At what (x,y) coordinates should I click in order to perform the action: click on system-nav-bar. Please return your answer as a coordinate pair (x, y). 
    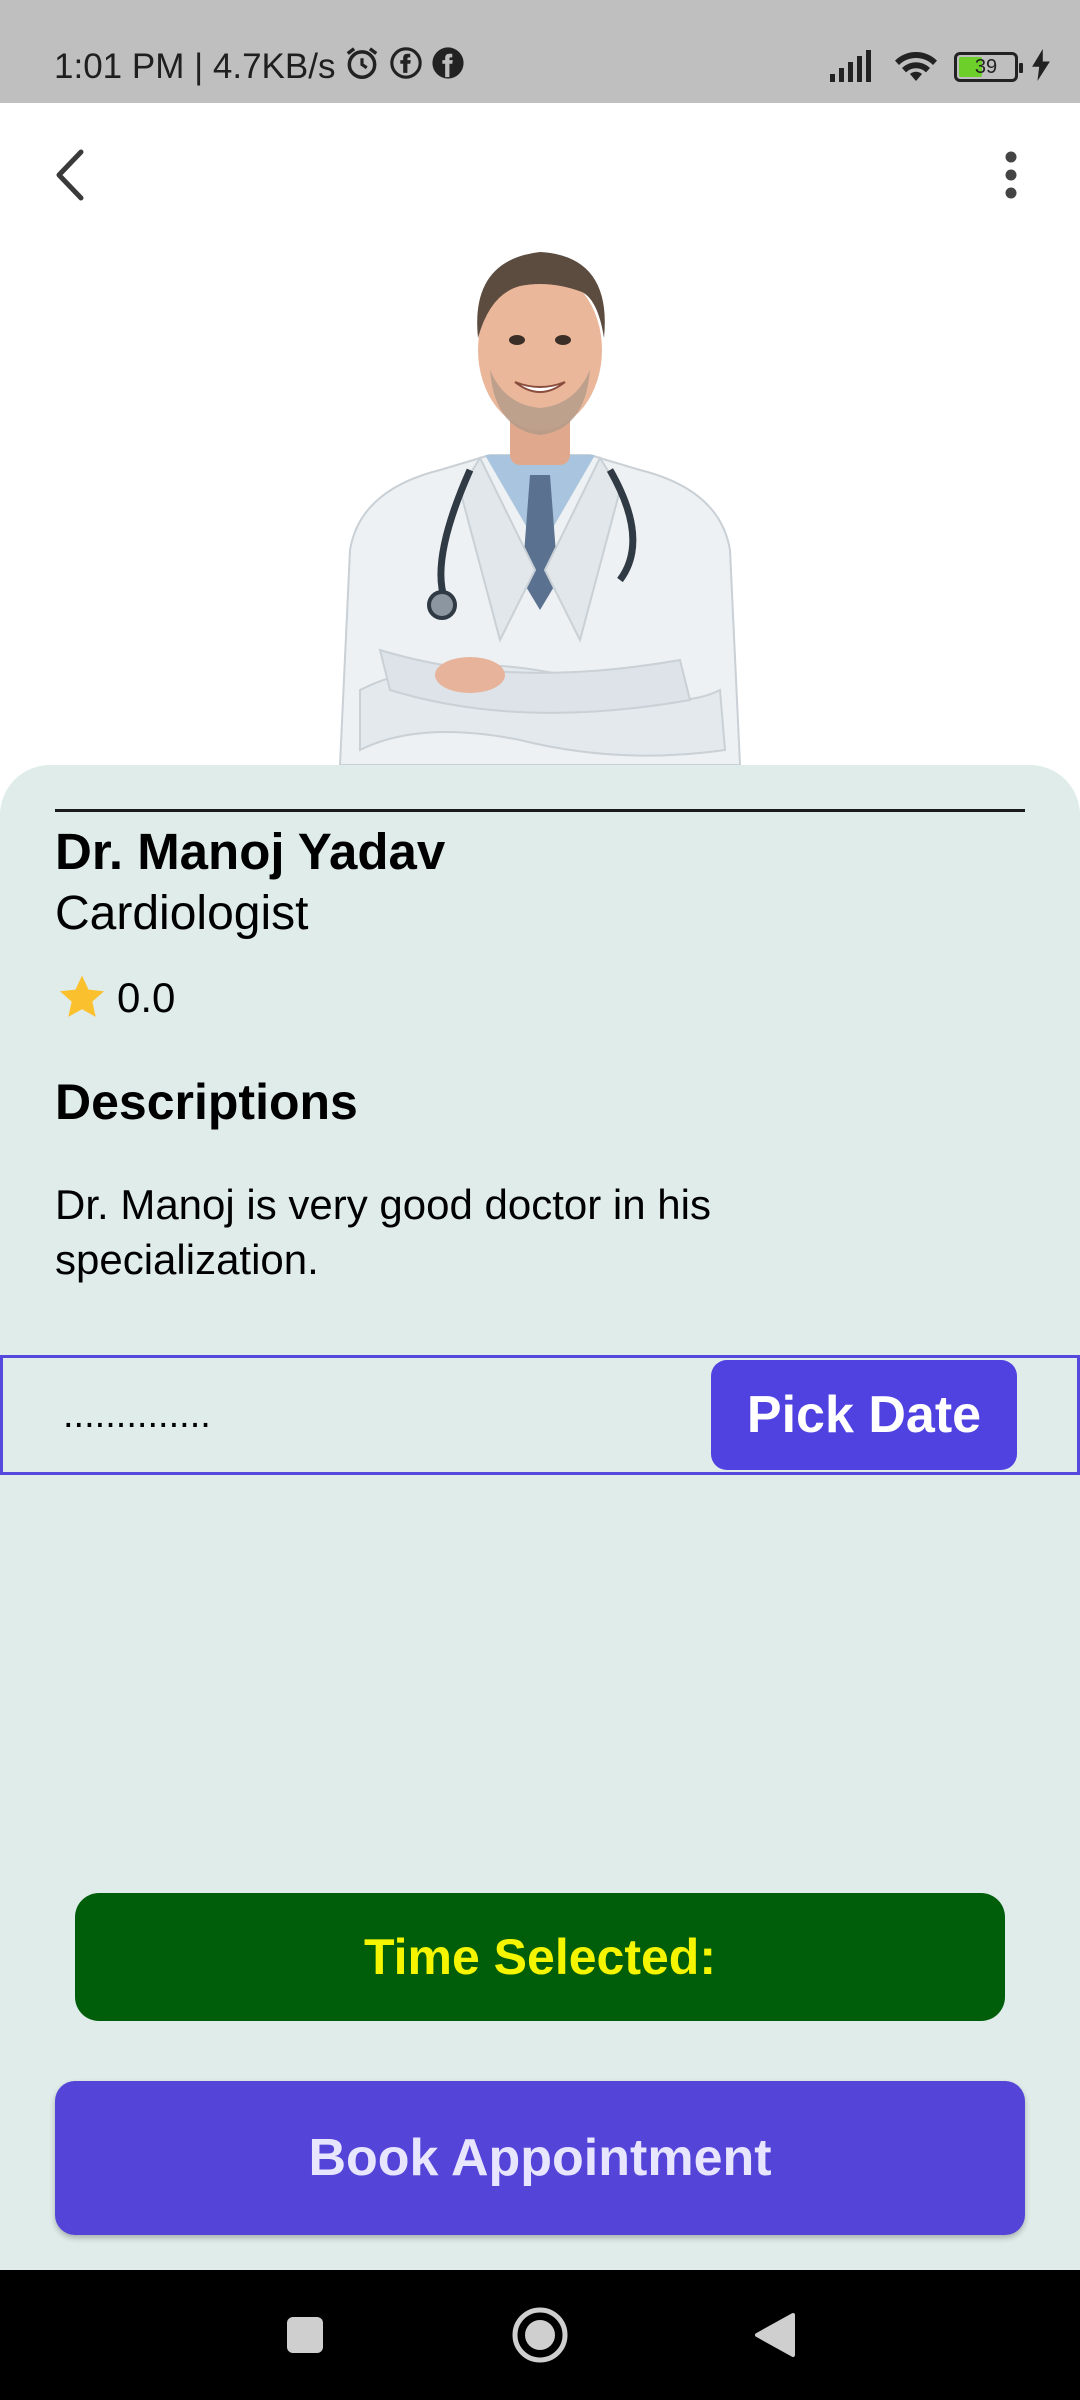
    Looking at the image, I should click on (540, 2335).